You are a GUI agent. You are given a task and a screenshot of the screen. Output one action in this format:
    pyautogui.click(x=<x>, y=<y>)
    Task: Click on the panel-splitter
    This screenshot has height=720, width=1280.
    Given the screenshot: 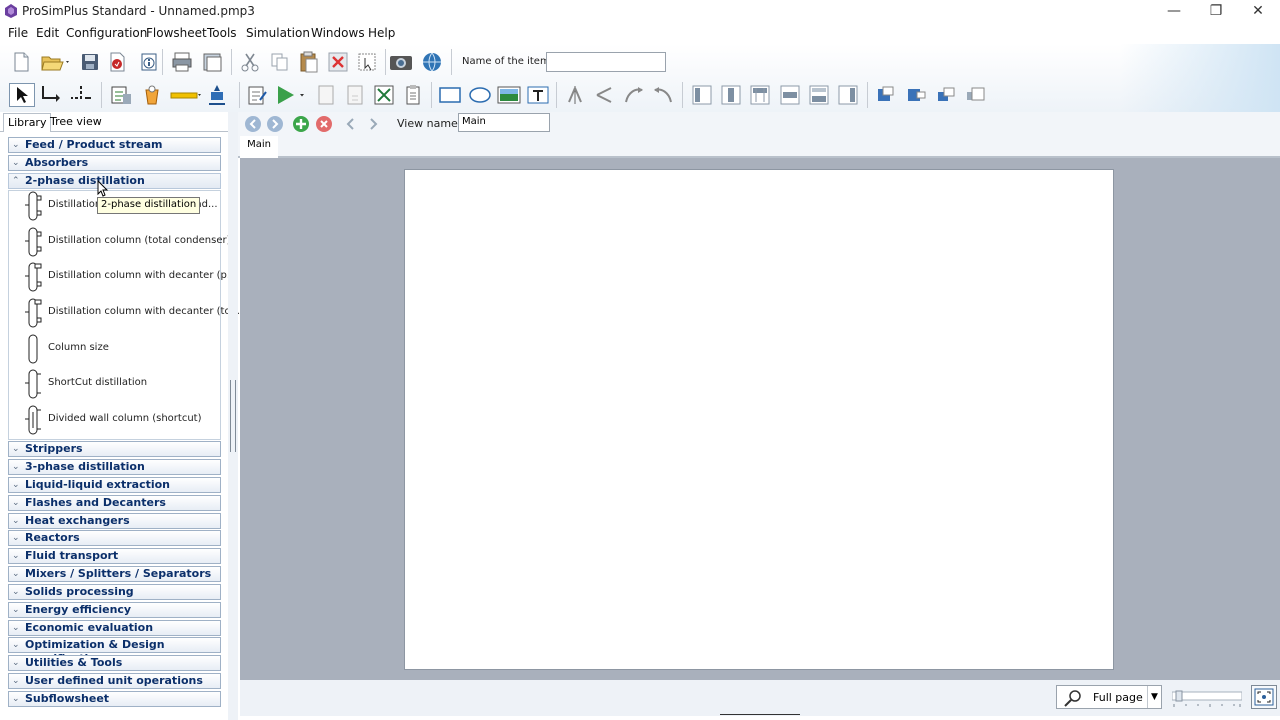 What is the action you would take?
    pyautogui.click(x=233, y=416)
    